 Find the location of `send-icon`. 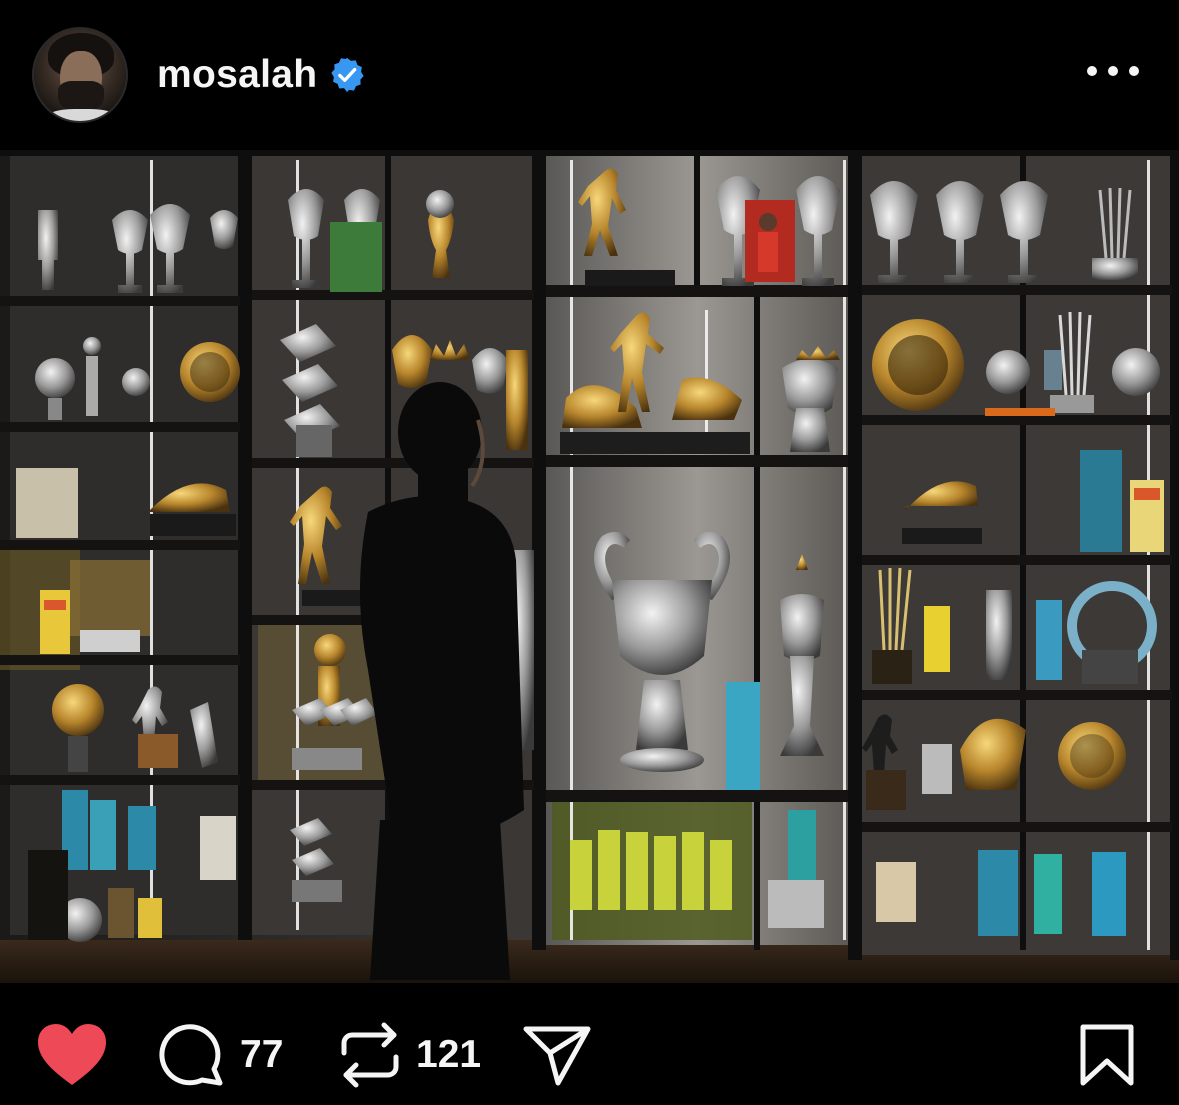

send-icon is located at coordinates (557, 1056).